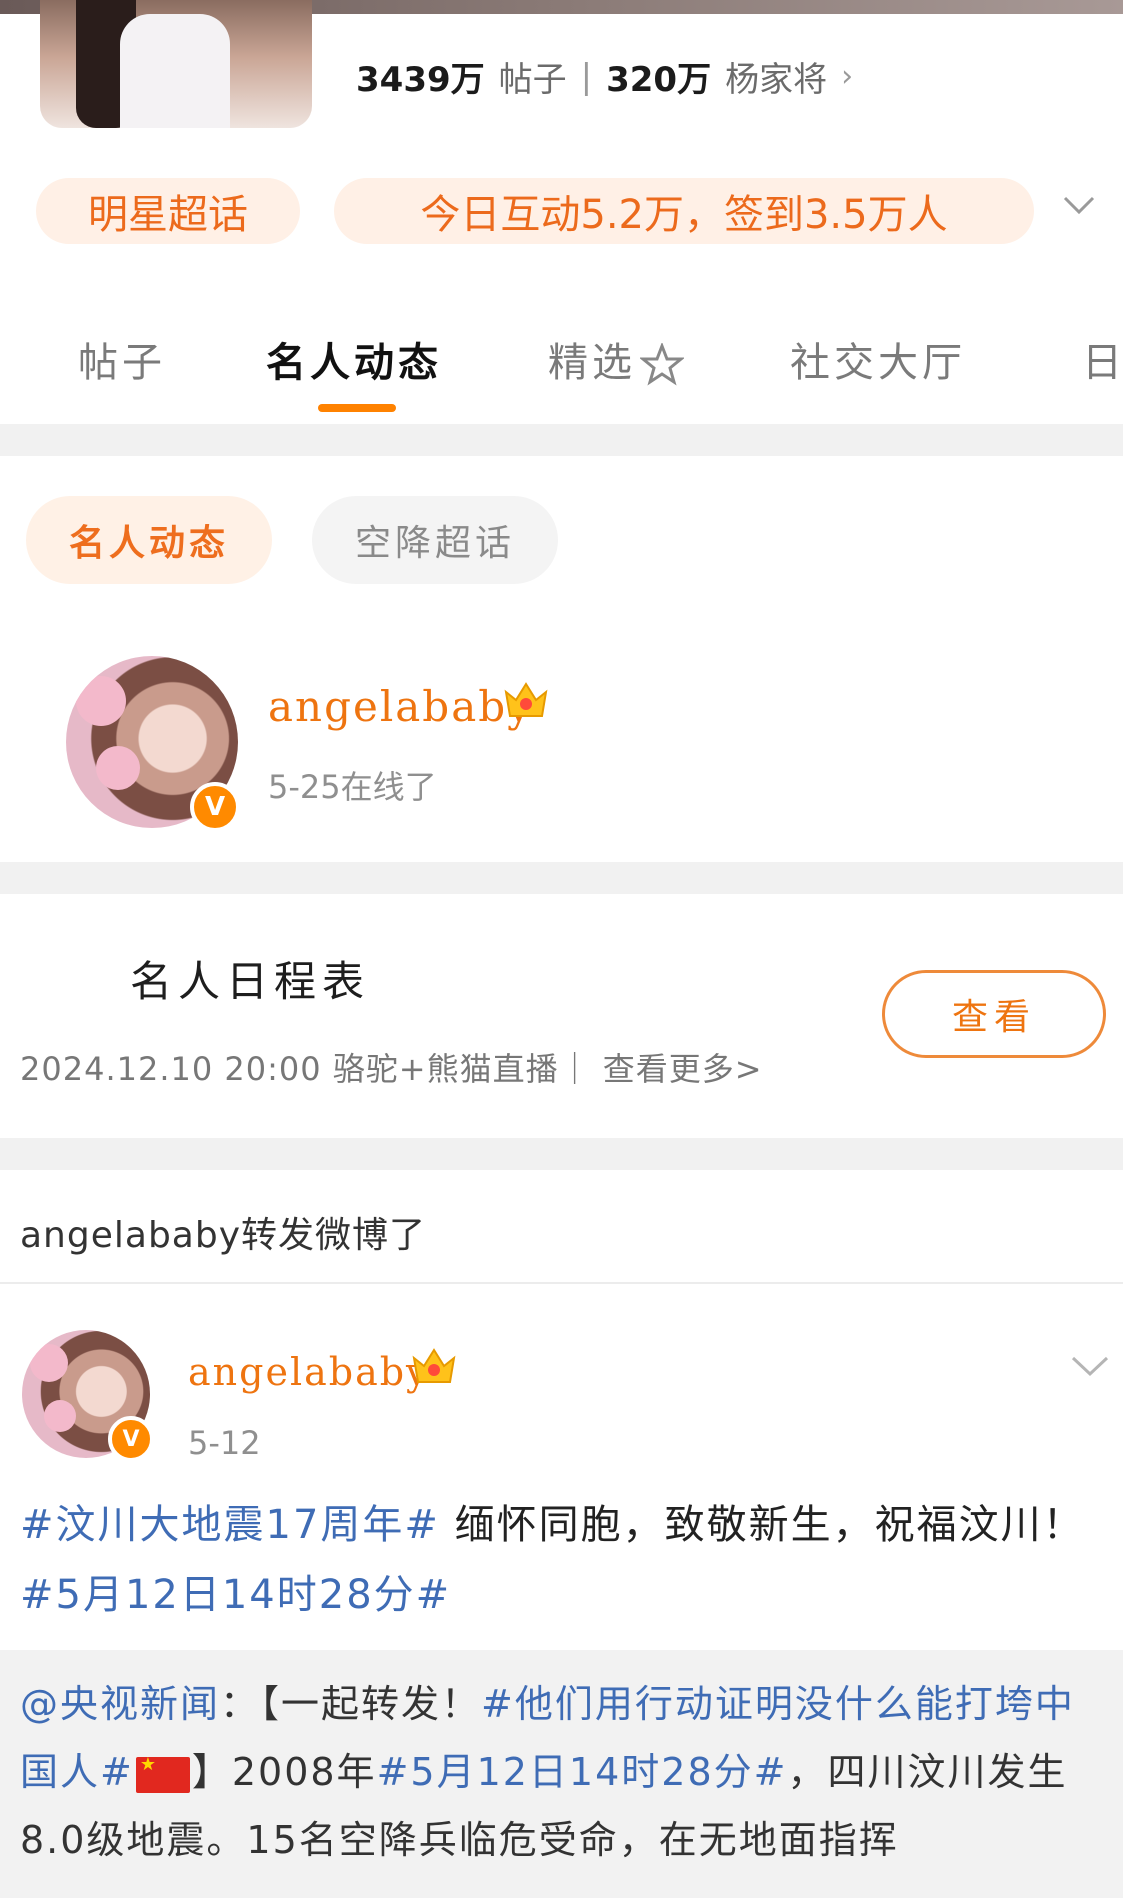 Image resolution: width=1123 pixels, height=1898 pixels. Describe the element at coordinates (561, 1283) in the screenshot. I see `divider` at that location.